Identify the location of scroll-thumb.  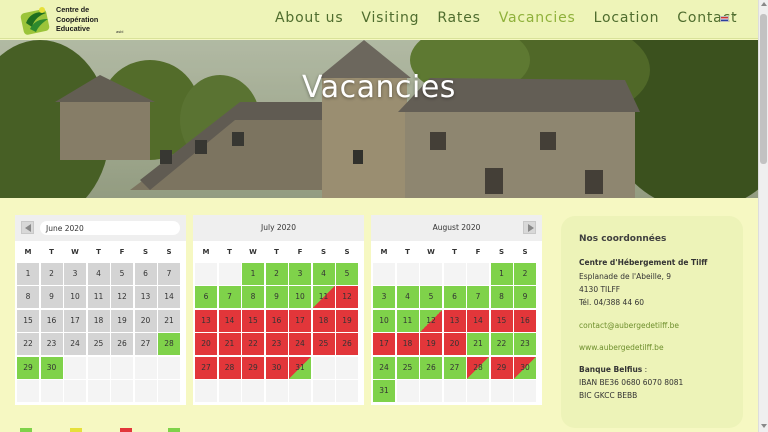
(763, 89).